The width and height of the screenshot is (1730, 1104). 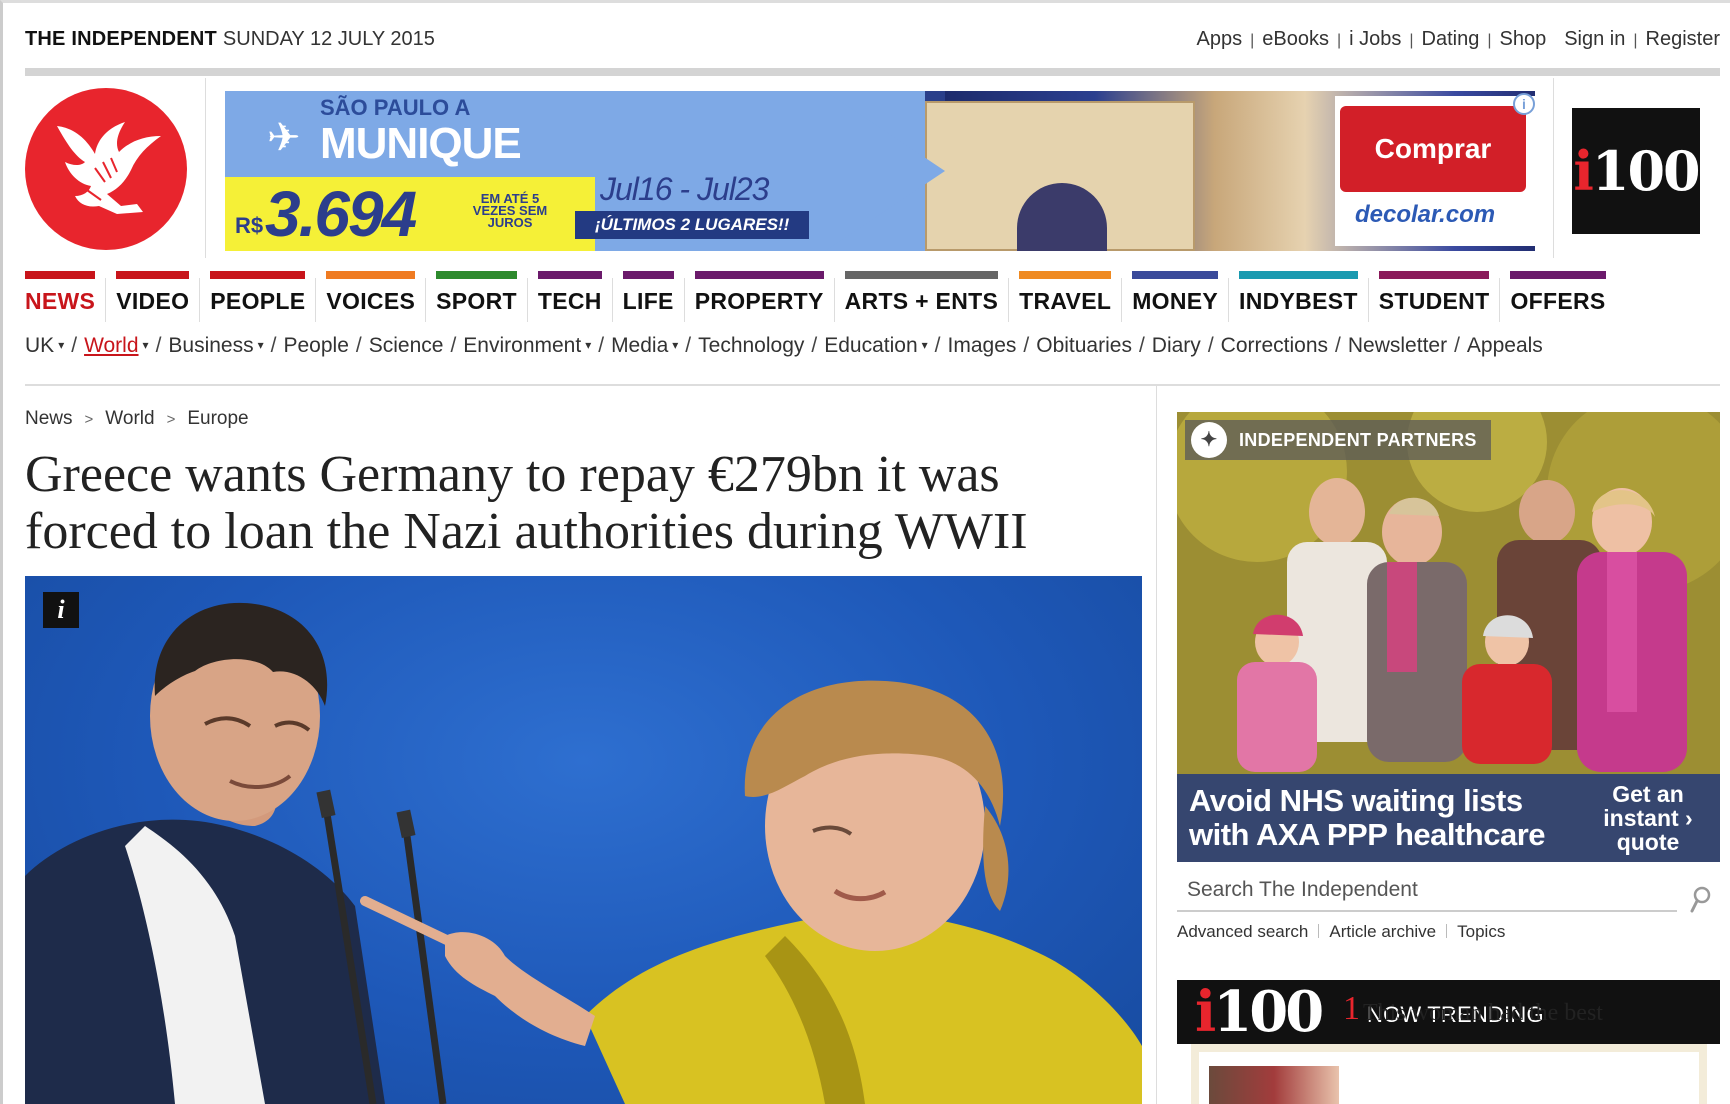 I want to click on ad-urgency: ¡ÚLTIMOS 2 LUGARES!!, so click(x=692, y=225).